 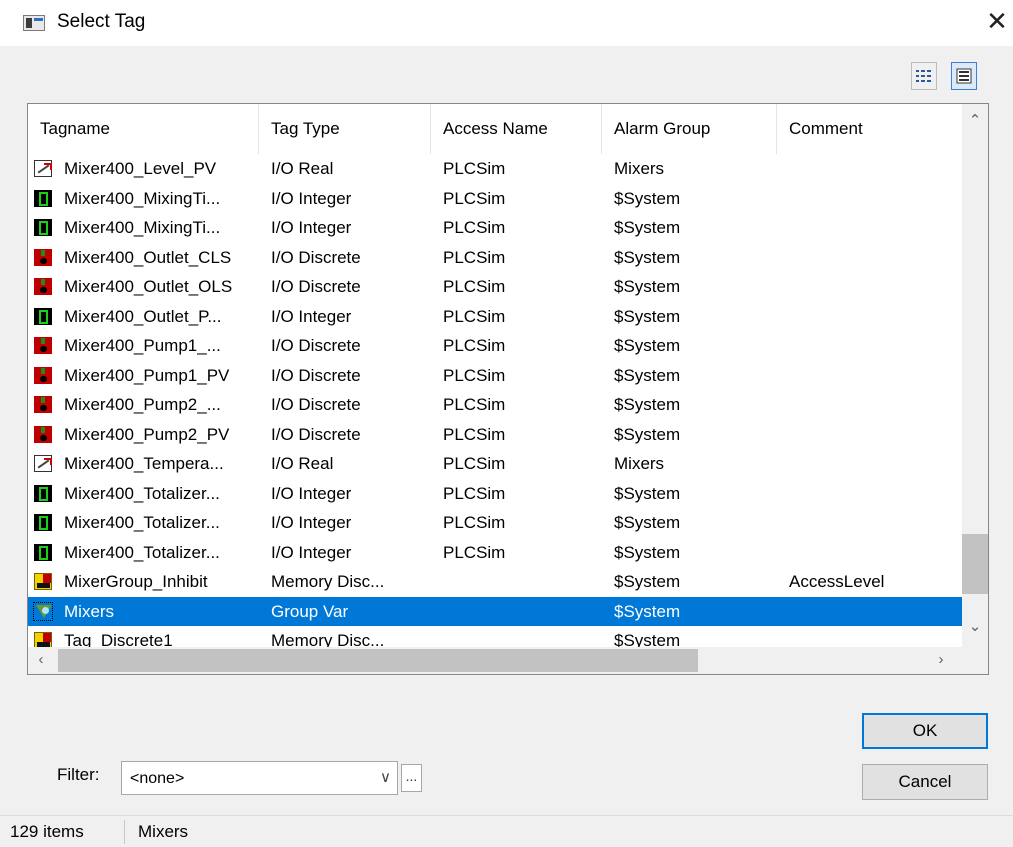 I want to click on scroll-right-icon: ›, so click(x=941, y=660).